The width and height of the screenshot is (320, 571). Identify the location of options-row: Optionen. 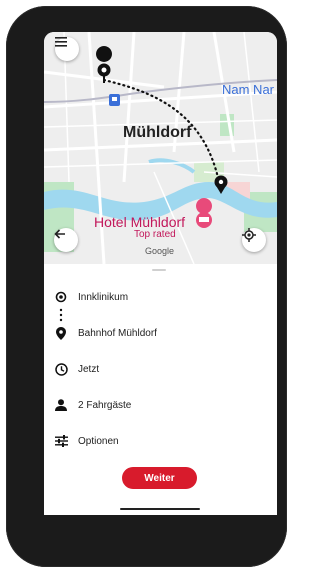
(160, 441).